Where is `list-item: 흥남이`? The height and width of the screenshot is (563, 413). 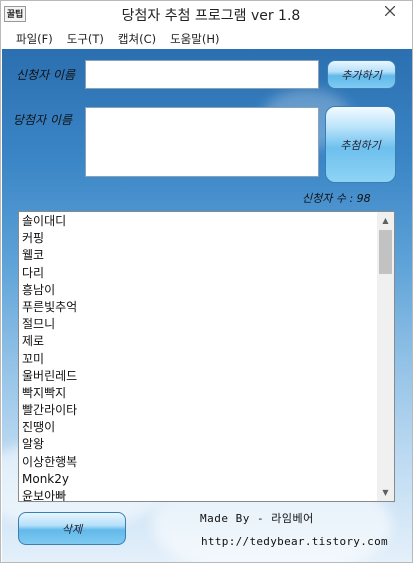 list-item: 흥남이 is located at coordinates (199, 290).